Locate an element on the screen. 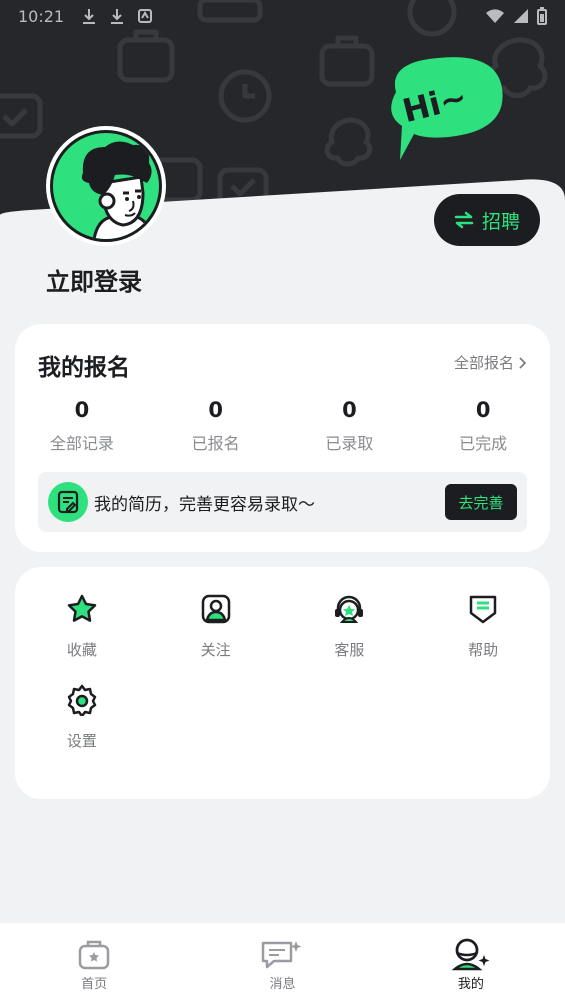 This screenshot has width=565, height=1004. download-icon is located at coordinates (89, 16).